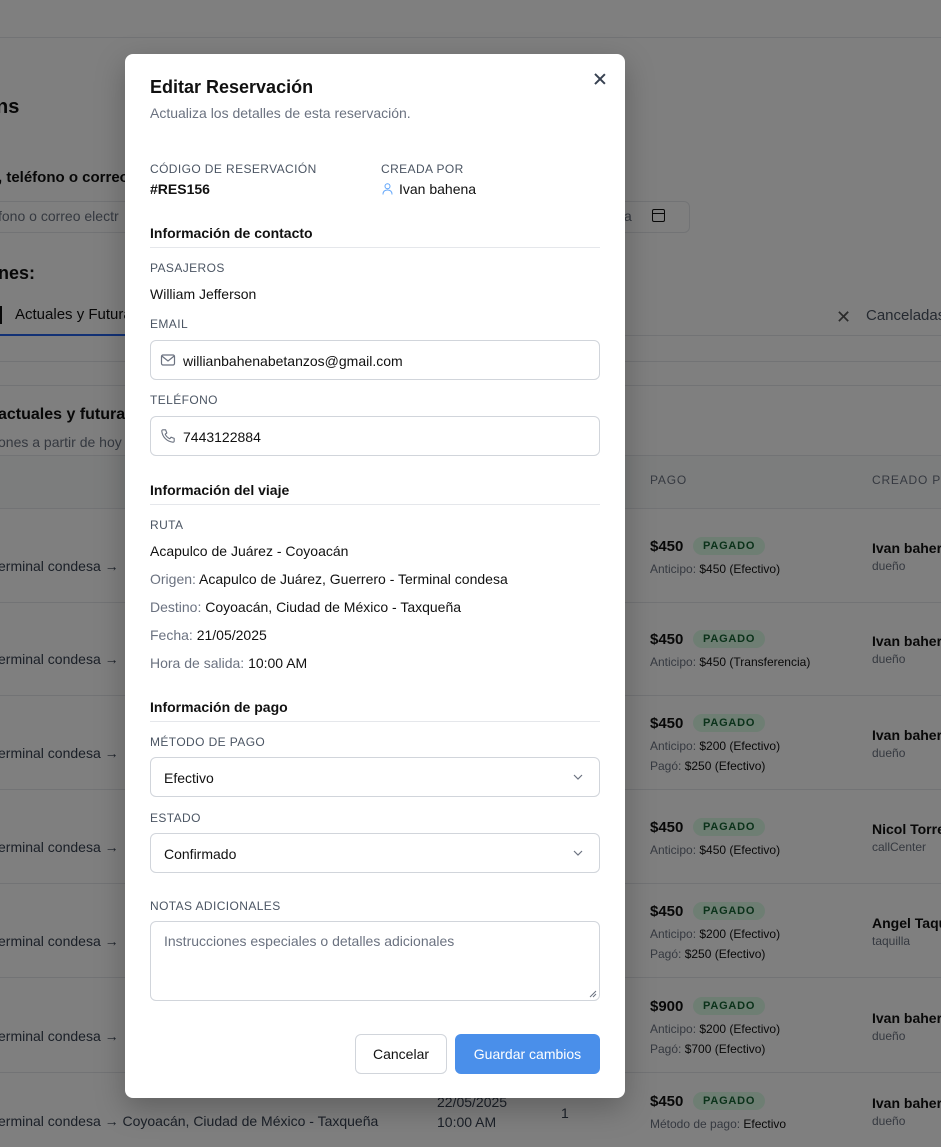 The height and width of the screenshot is (1147, 941). What do you see at coordinates (527, 1054) in the screenshot?
I see `save-changes-button: Guardar cambios` at bounding box center [527, 1054].